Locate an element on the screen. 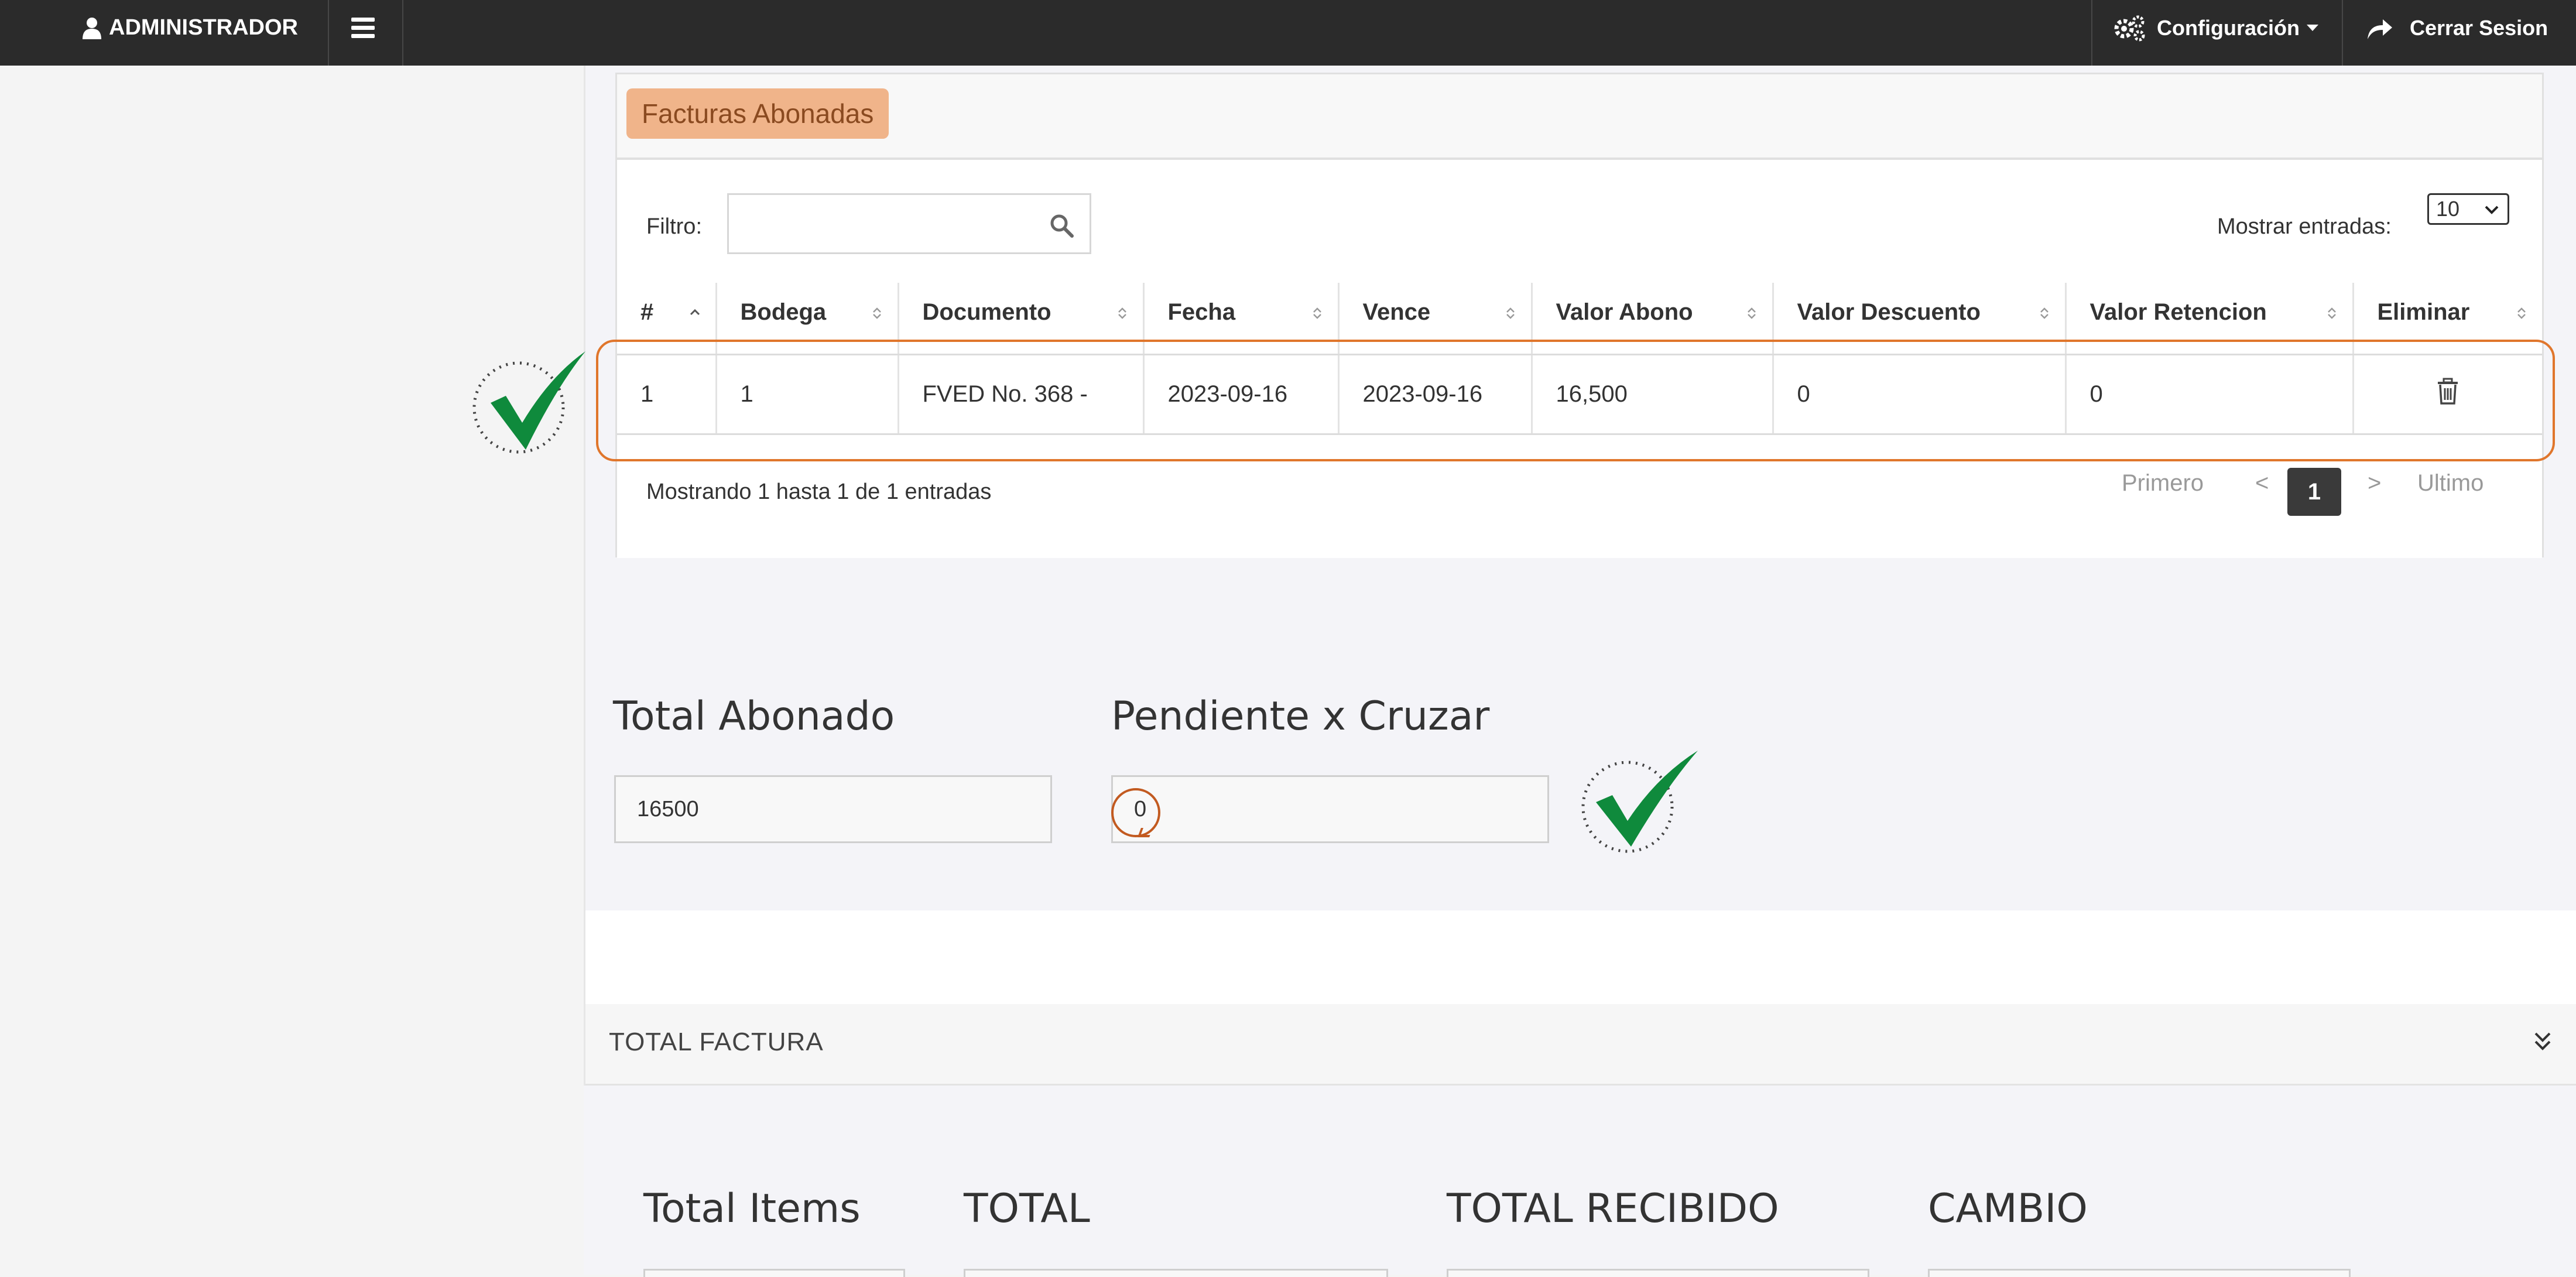 The image size is (2576, 1277). total-recibido-field is located at coordinates (1658, 1273).